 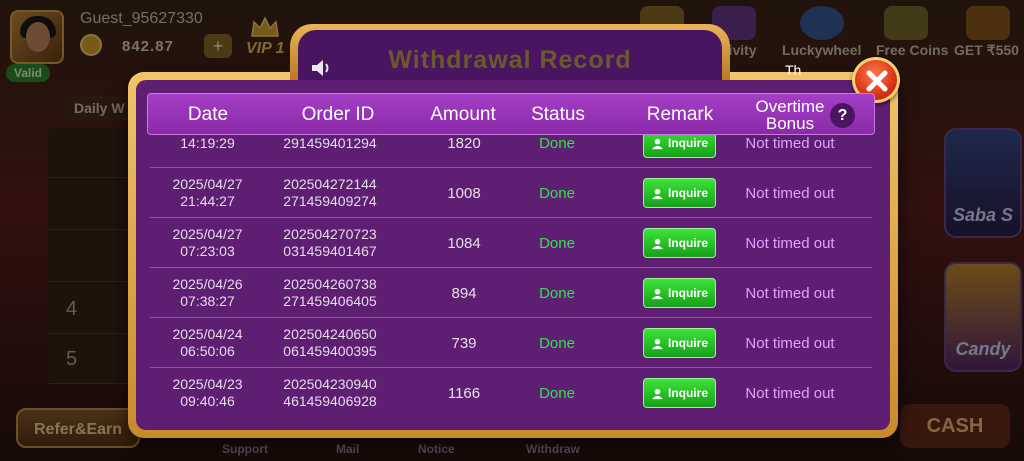 I want to click on record-order-id: 202504272144 271459409274, so click(x=330, y=192).